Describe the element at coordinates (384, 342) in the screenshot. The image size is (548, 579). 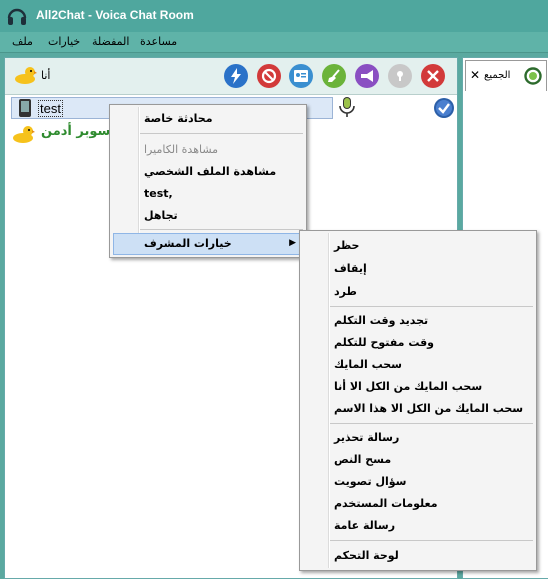
I see `menu-open-talk-time: وقت مفتوح للتكلم` at that location.